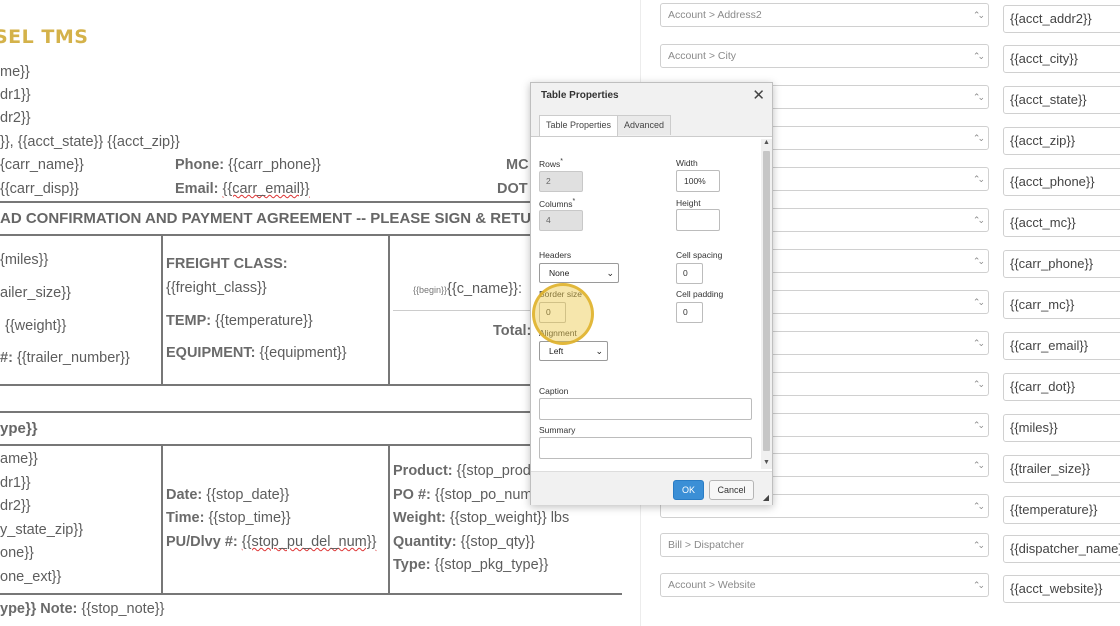  Describe the element at coordinates (412, 565) in the screenshot. I see `doc-stop-type-label: Type:` at that location.